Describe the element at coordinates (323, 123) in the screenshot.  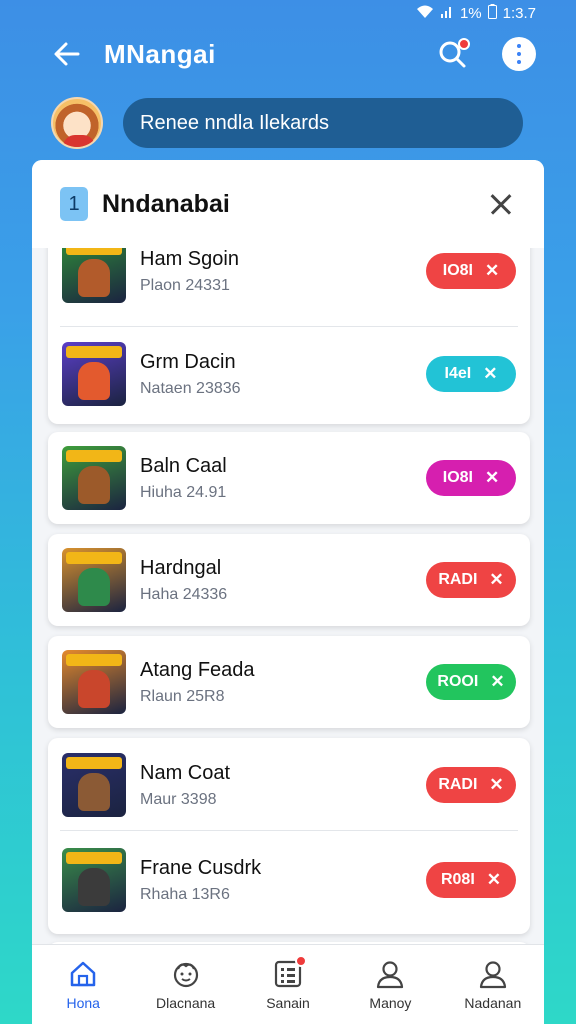
I see `search-input: Renee nndla Ilekards` at that location.